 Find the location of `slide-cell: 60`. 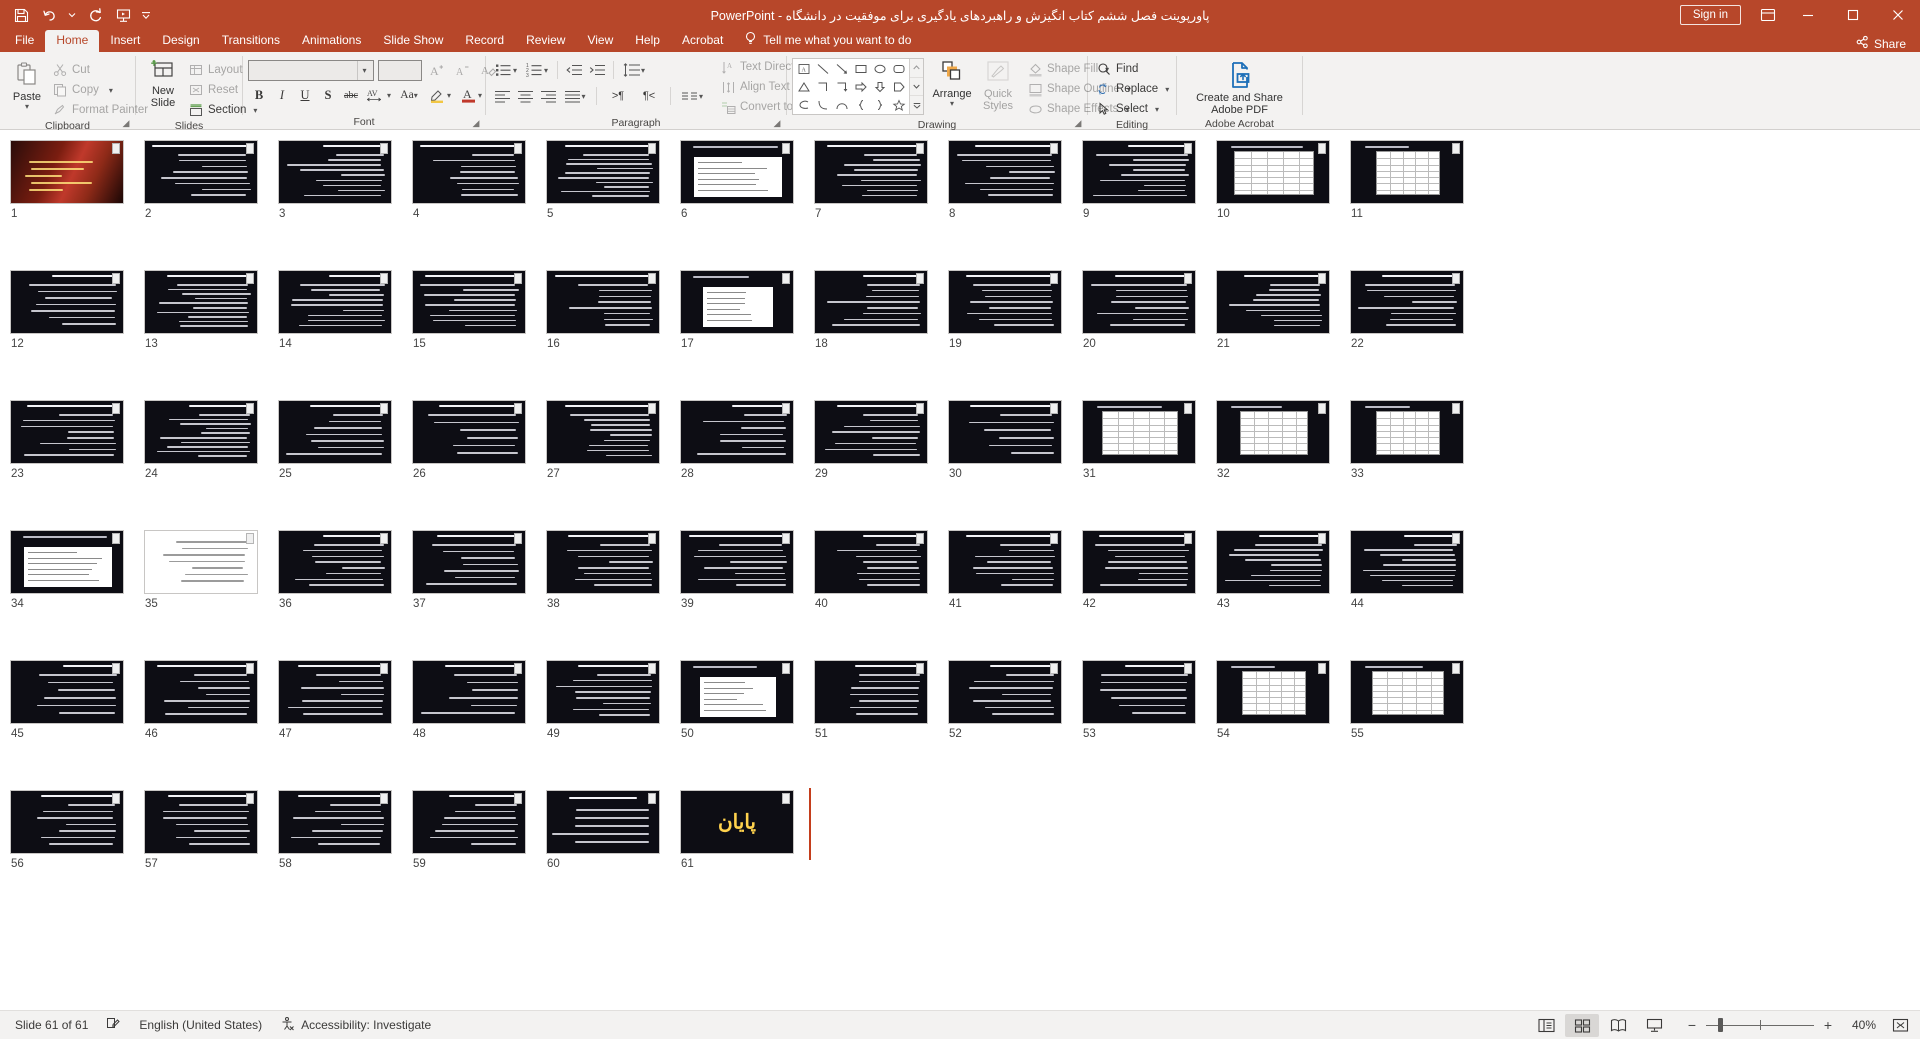

slide-cell: 60 is located at coordinates (613, 830).